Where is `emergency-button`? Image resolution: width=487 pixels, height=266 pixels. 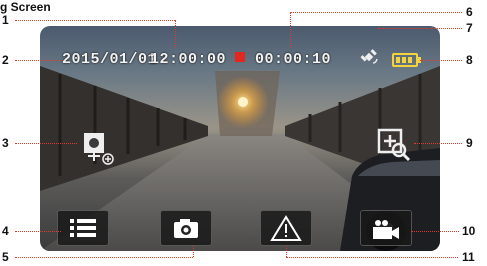
emergency-button is located at coordinates (286, 228).